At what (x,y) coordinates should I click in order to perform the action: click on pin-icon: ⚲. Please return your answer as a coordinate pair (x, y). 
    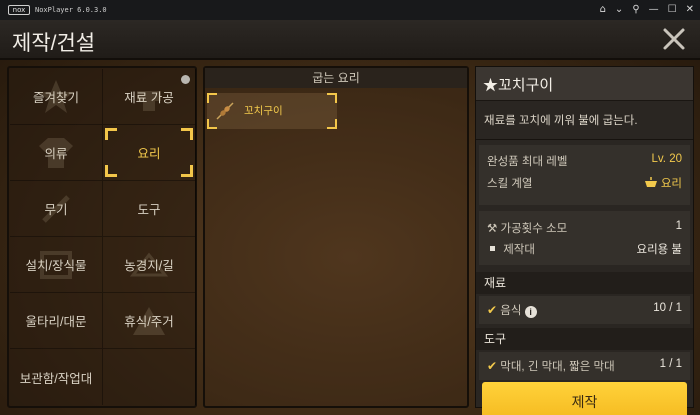
    Looking at the image, I should click on (635, 10).